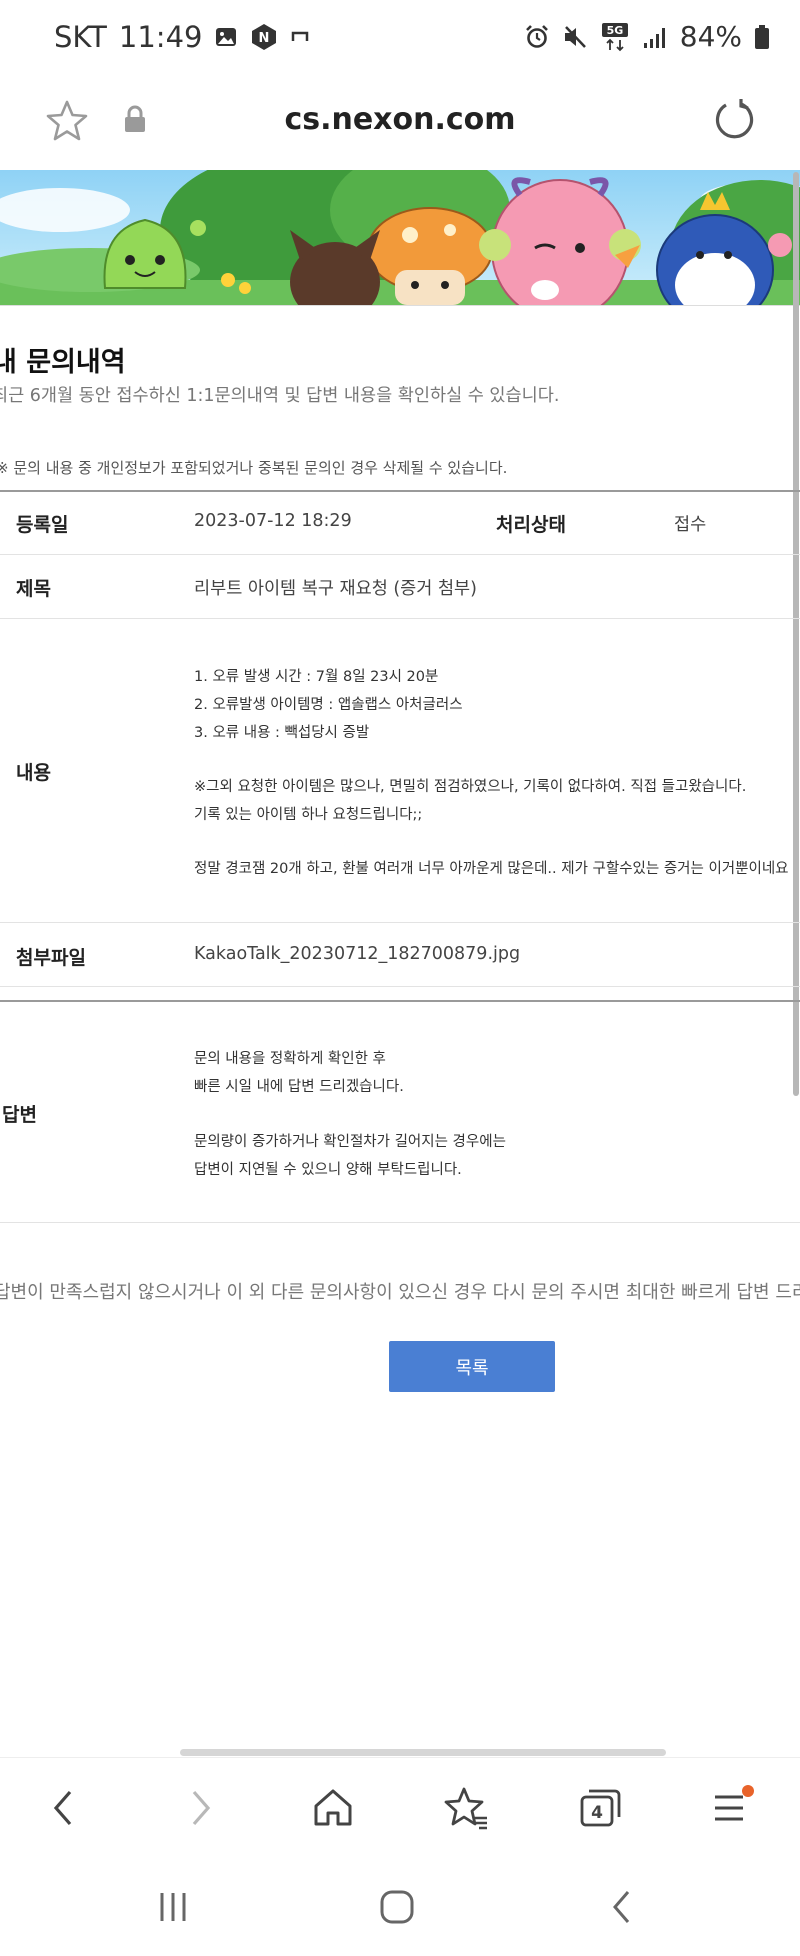 The width and height of the screenshot is (800, 1956). I want to click on home-circle-icon, so click(397, 1907).